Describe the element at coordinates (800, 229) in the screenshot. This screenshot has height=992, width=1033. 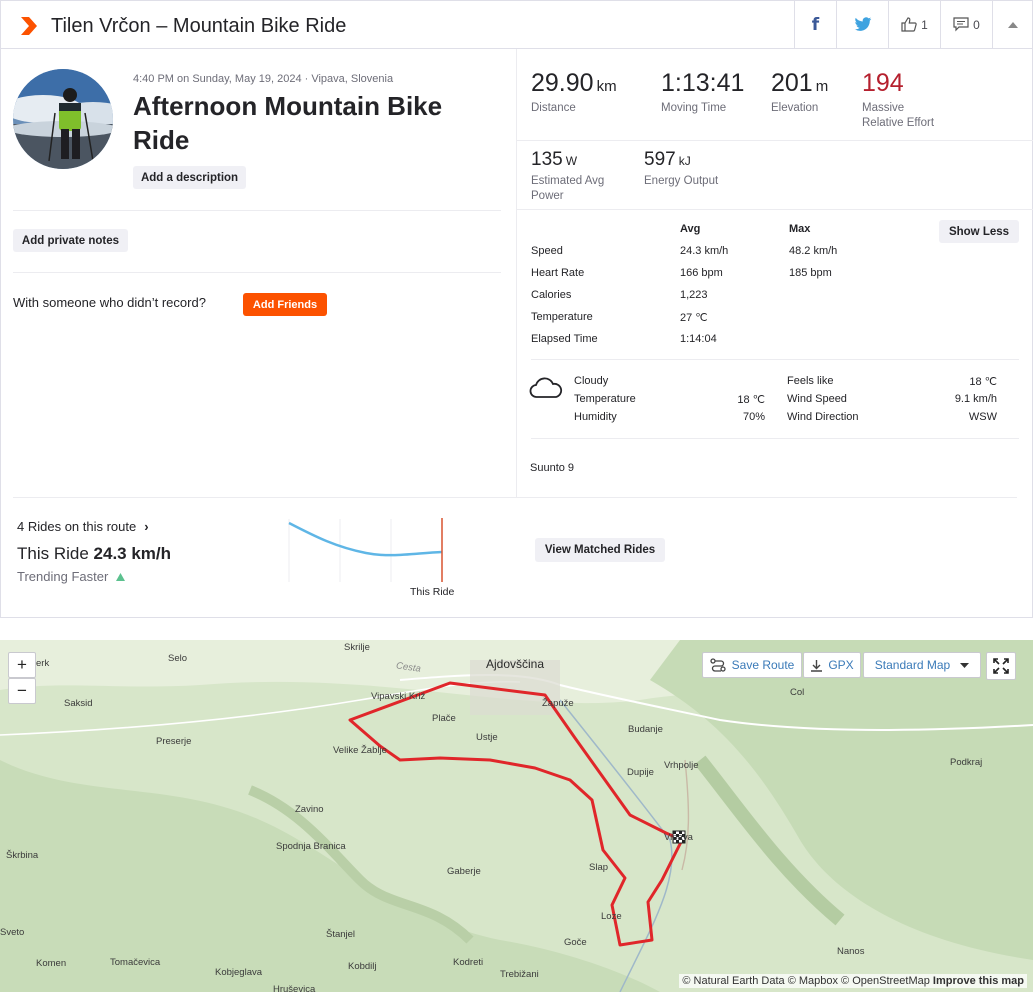
I see `details-col-max: Max` at that location.